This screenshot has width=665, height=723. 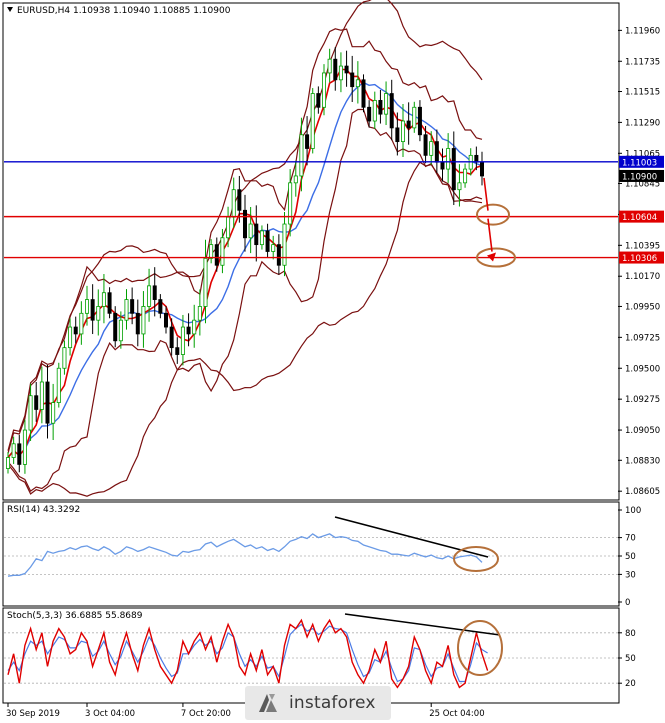 I want to click on y-tick-label: 1.10395, so click(x=642, y=246).